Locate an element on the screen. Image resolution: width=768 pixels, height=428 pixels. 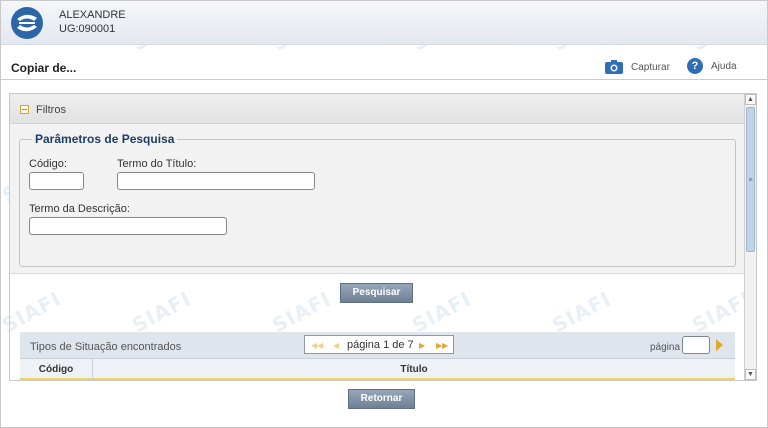
capturar-button: Capturar is located at coordinates (637, 67).